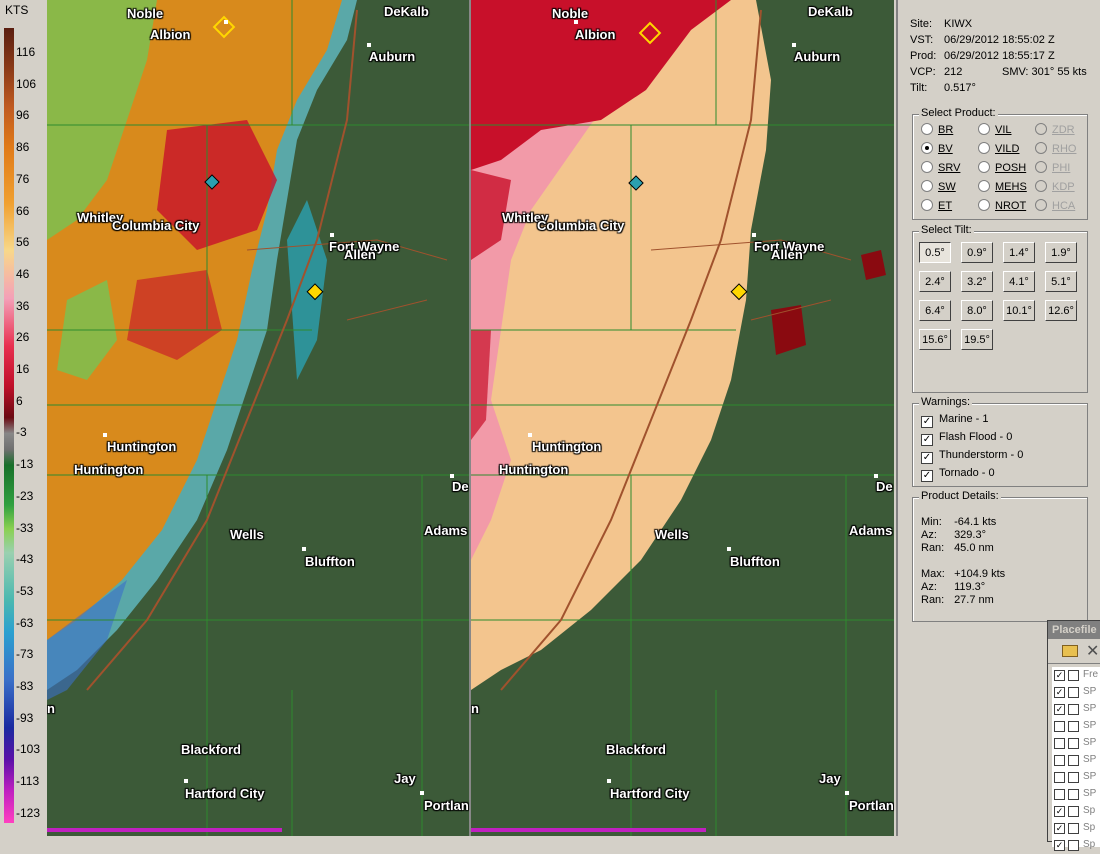  What do you see at coordinates (945, 206) in the screenshot?
I see `product-option-label: ET` at bounding box center [945, 206].